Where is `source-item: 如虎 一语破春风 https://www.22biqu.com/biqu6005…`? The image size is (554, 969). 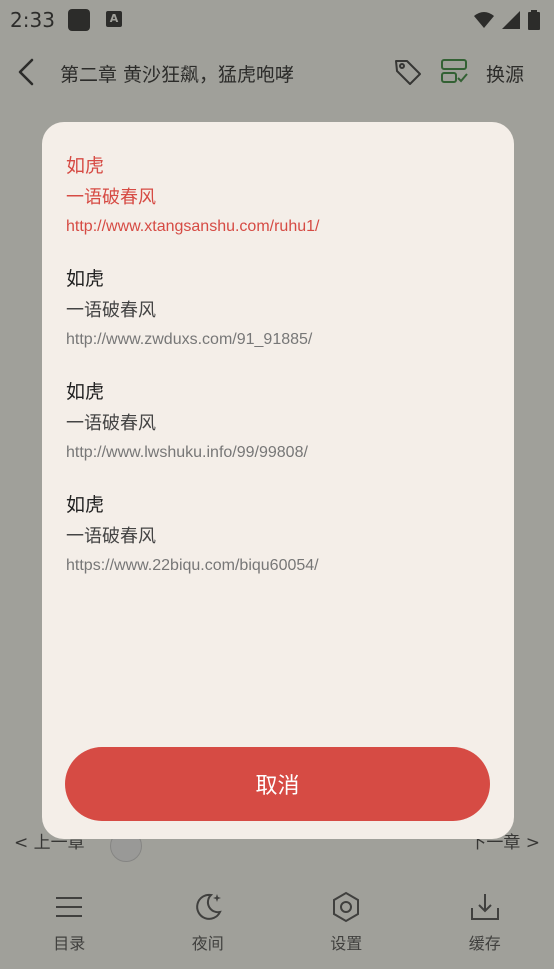 source-item: 如虎 一语破春风 https://www.22biqu.com/biqu6005… is located at coordinates (281, 547).